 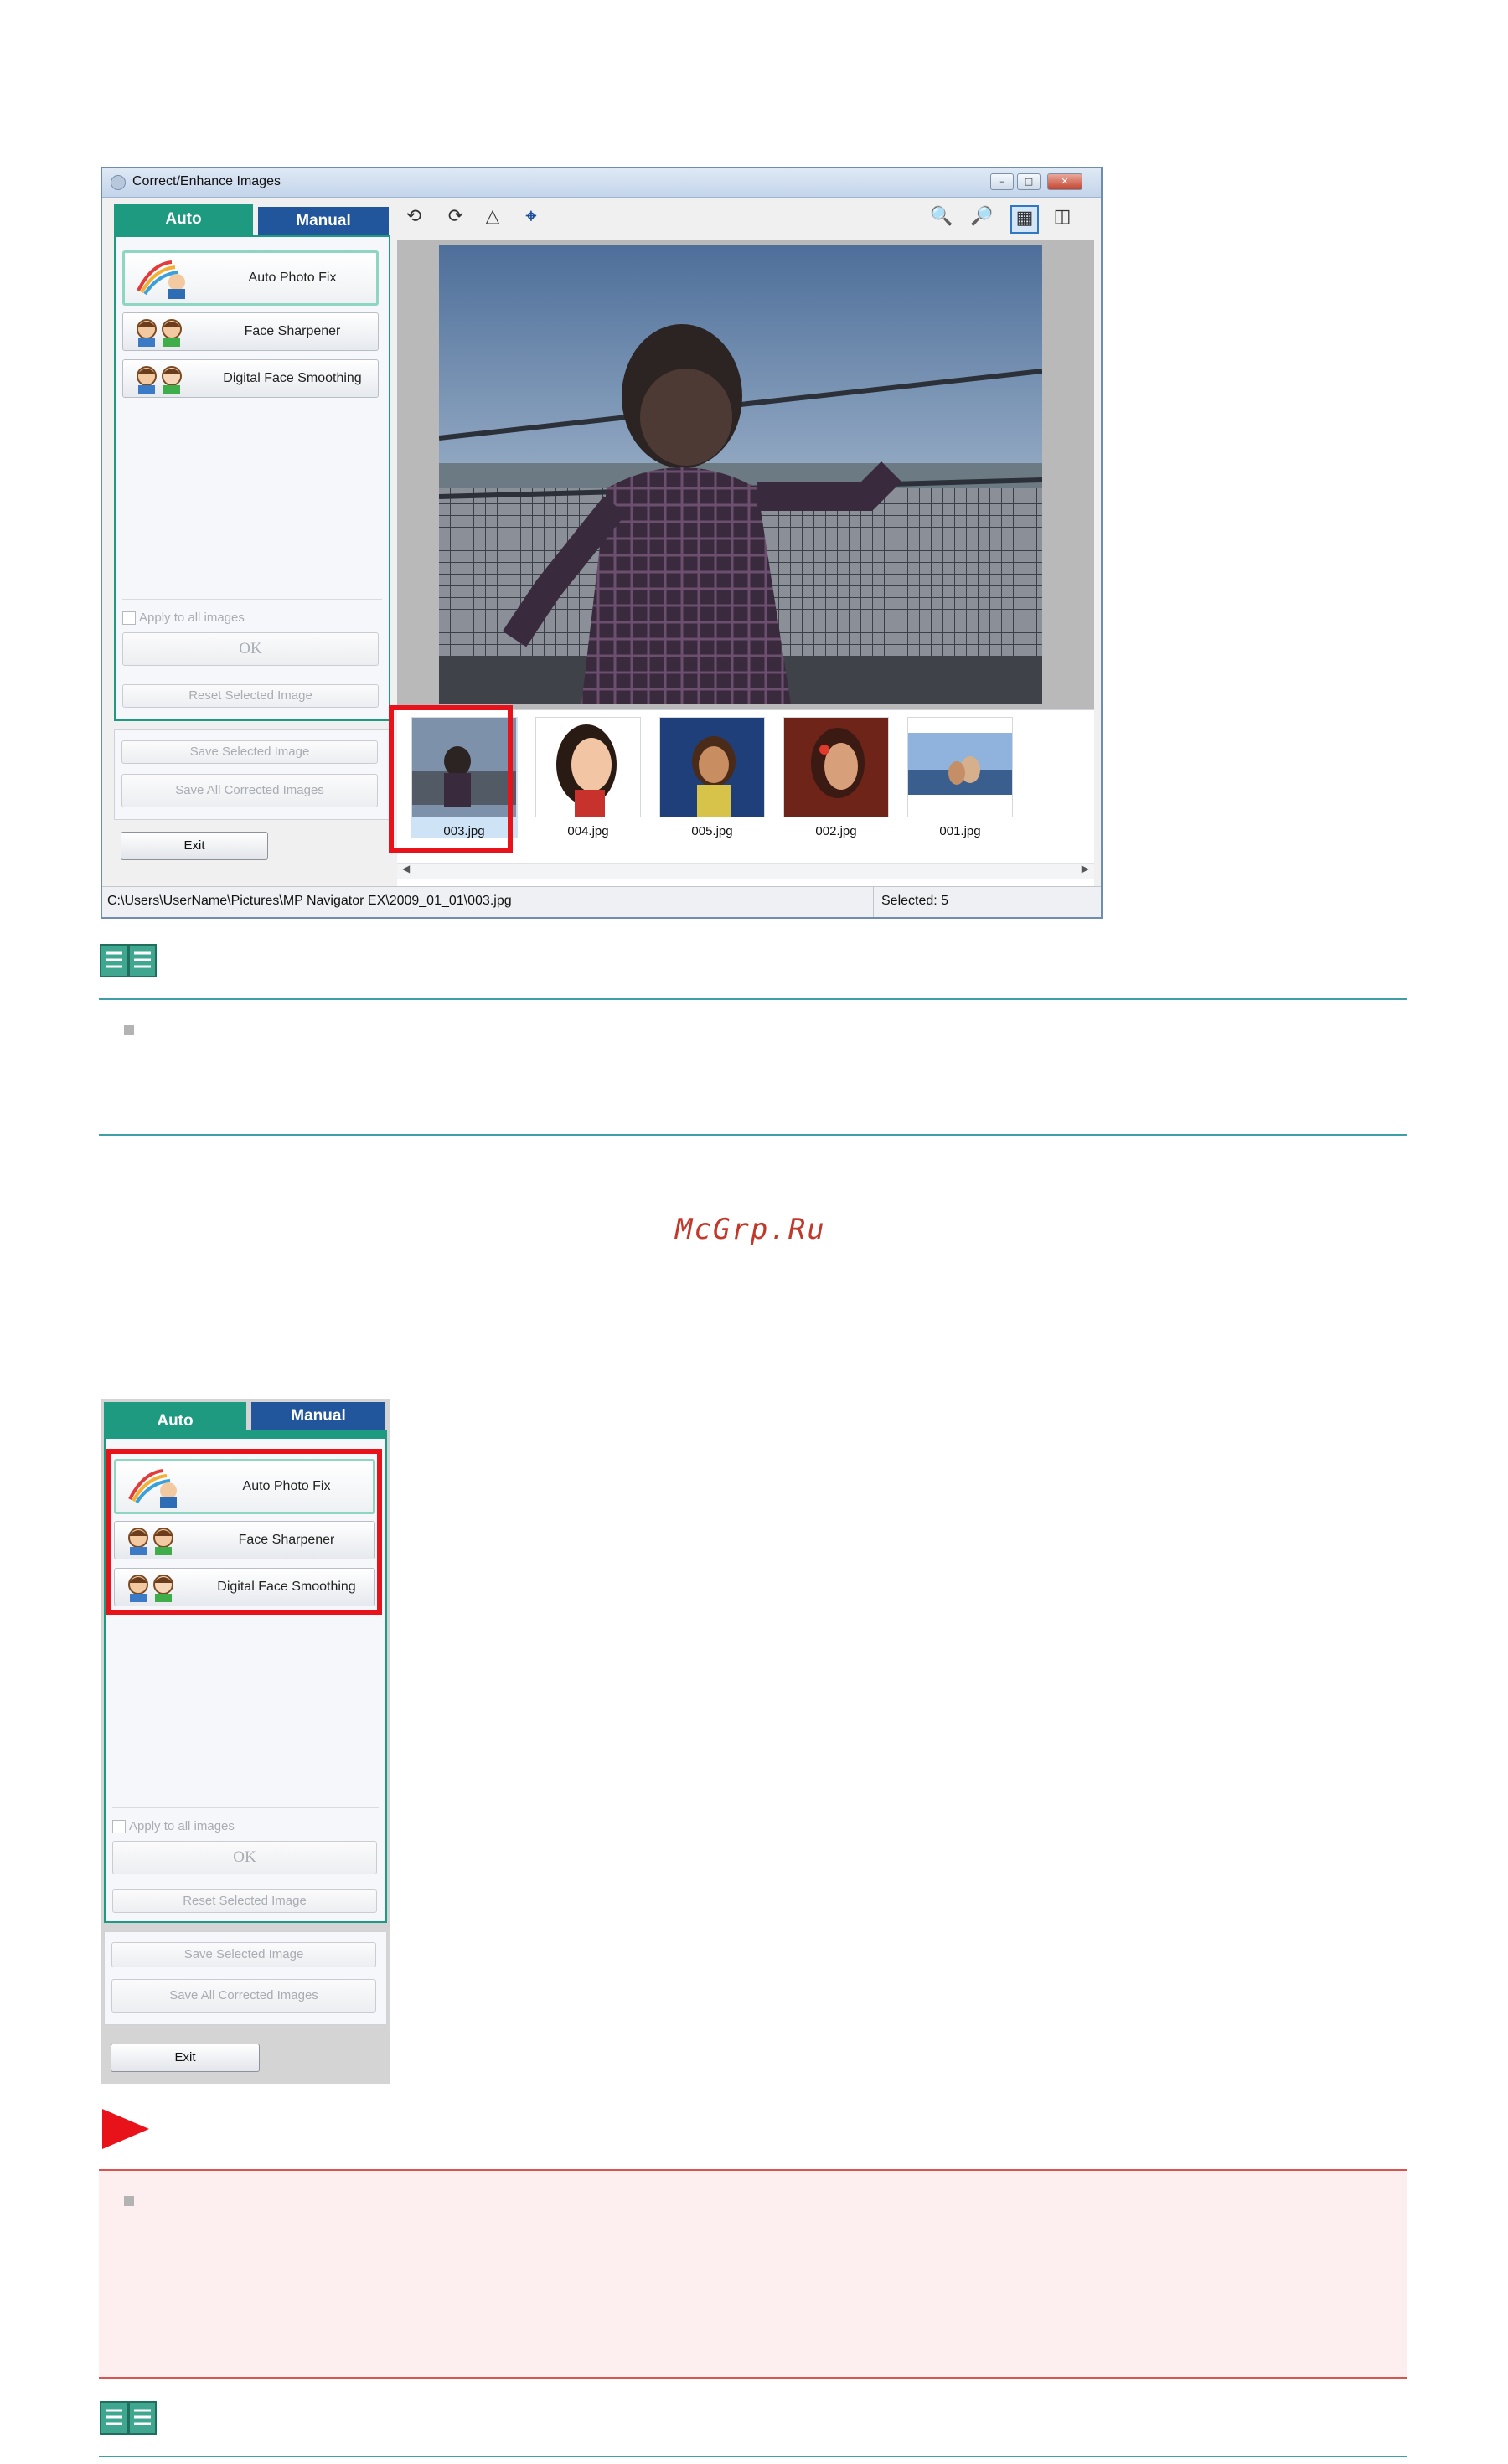 I want to click on status-selected: Selected: 5, so click(x=915, y=901).